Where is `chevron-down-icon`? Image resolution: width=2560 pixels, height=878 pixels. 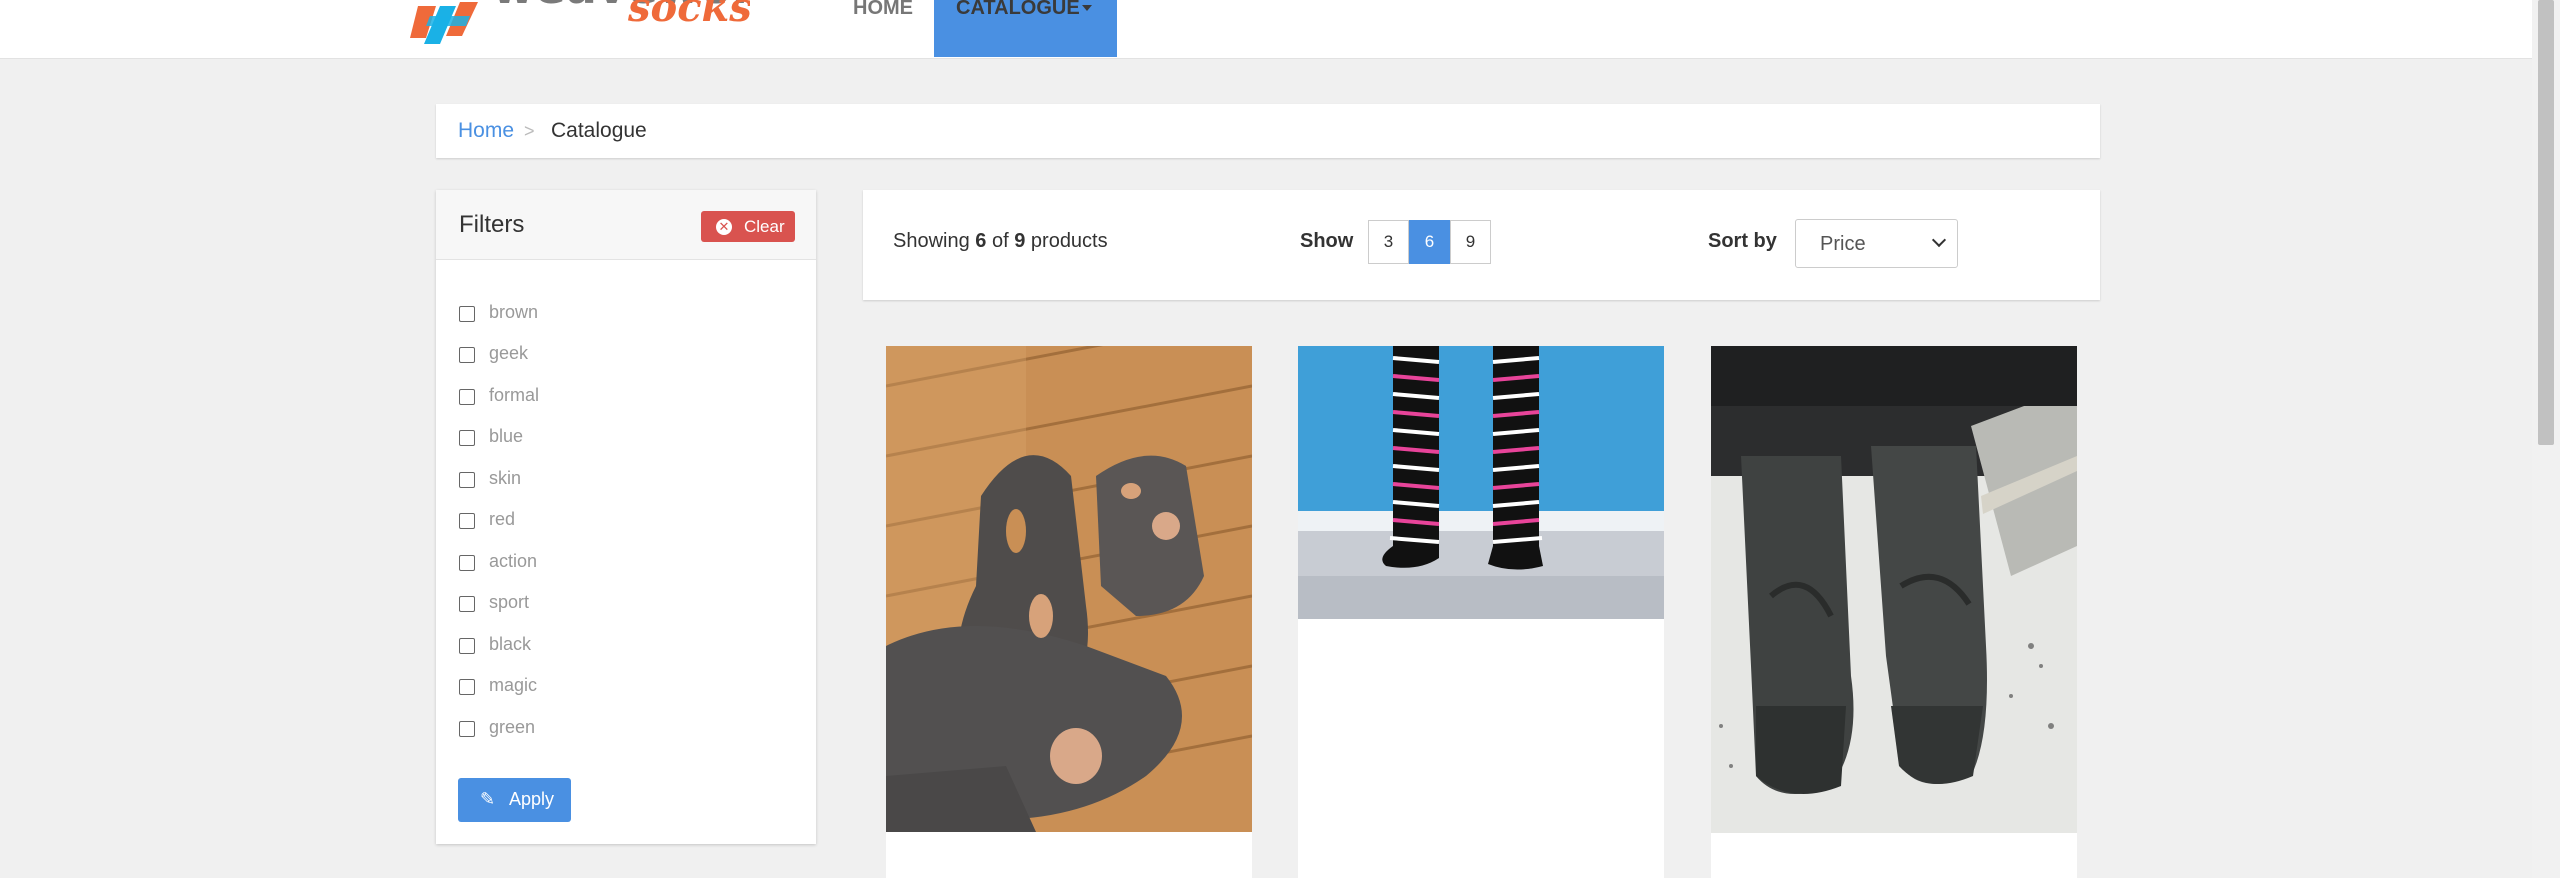
chevron-down-icon is located at coordinates (1939, 240).